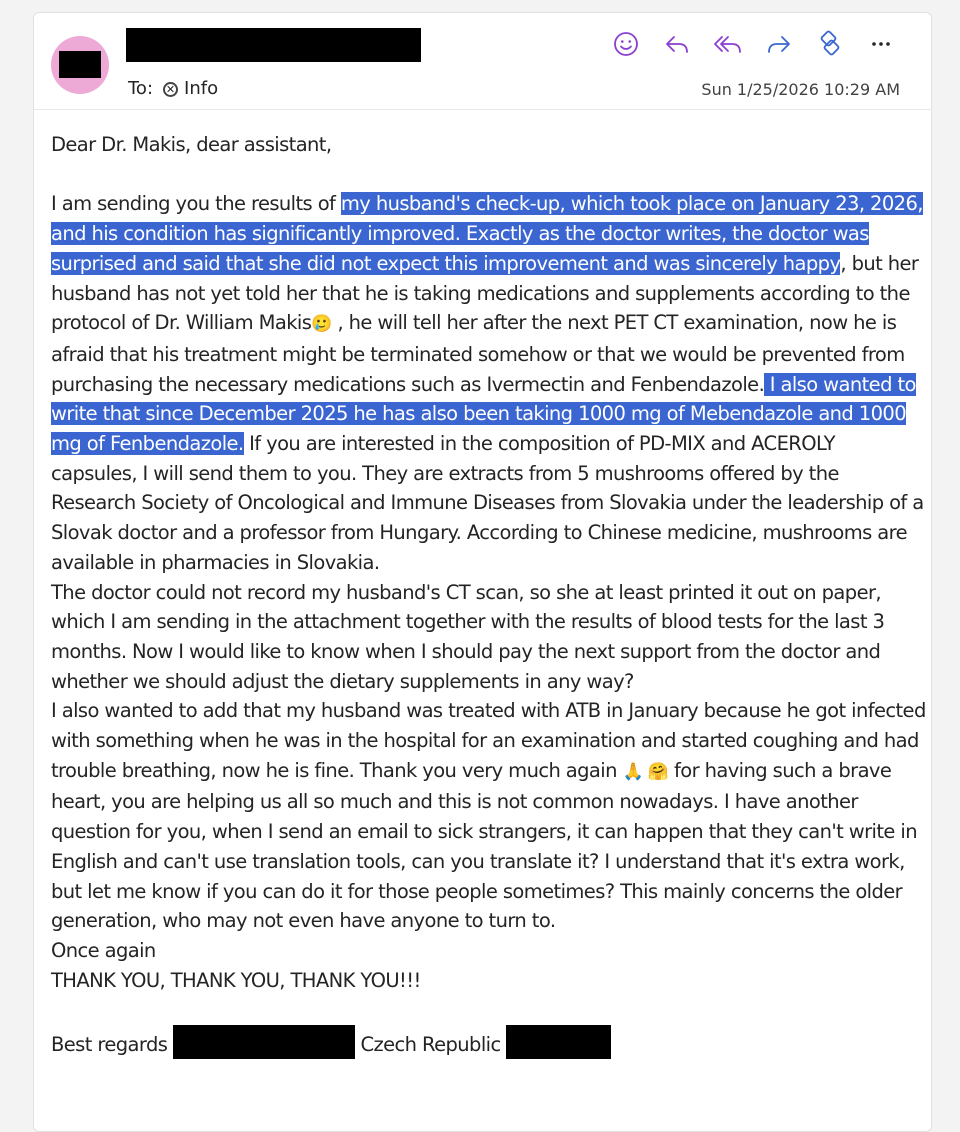 Image resolution: width=960 pixels, height=1132 pixels. Describe the element at coordinates (201, 89) in the screenshot. I see `recipient-name: Info` at that location.